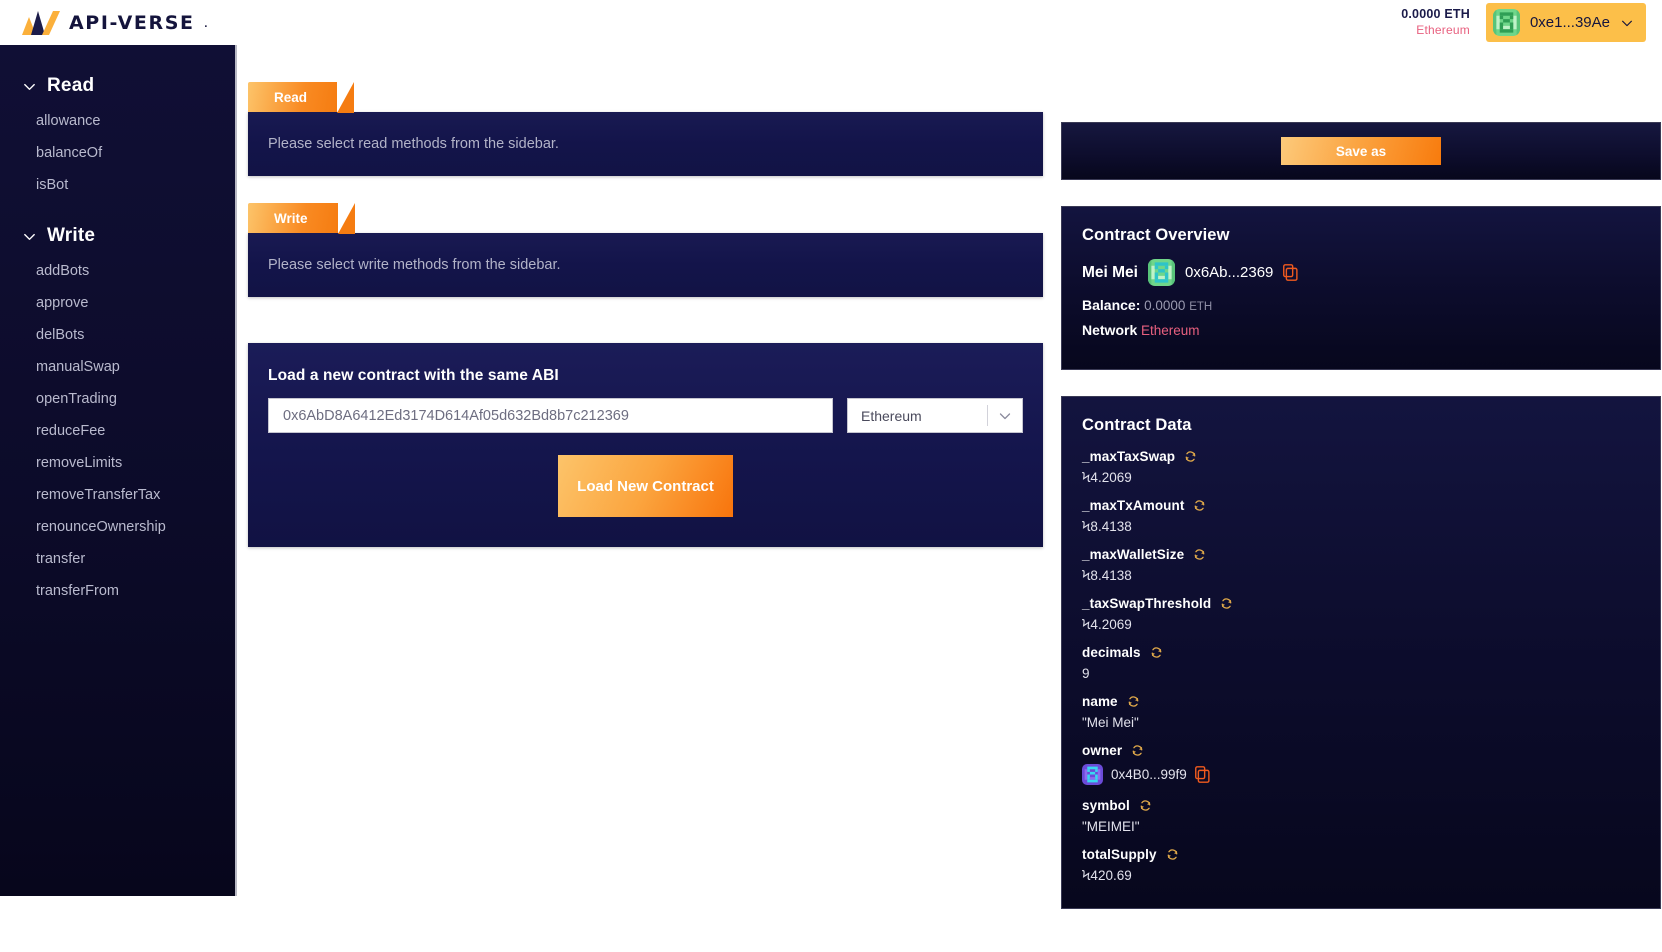 This screenshot has width=1662, height=952. What do you see at coordinates (117, 495) in the screenshot?
I see `sidebar-item-removetransfertax: removeTransferTax` at bounding box center [117, 495].